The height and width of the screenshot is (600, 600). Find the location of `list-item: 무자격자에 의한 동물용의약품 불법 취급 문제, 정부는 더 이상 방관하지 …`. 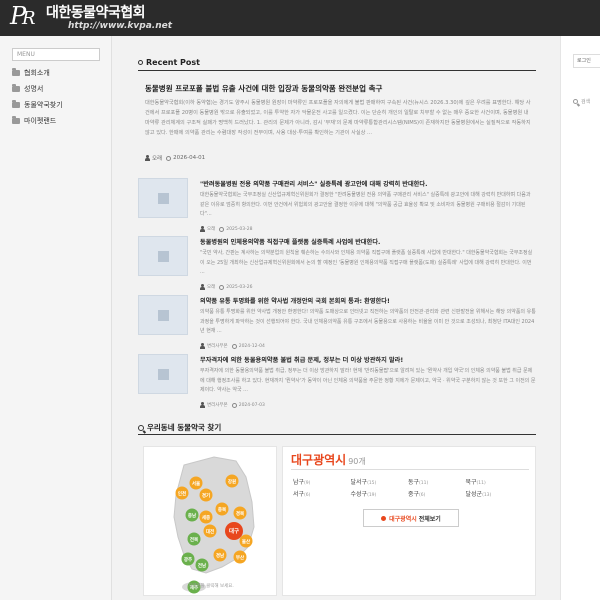

list-item: 무자격자에 의한 동물용의약품 불법 취급 문제, 정부는 더 이상 방관하지 … is located at coordinates (337, 381).